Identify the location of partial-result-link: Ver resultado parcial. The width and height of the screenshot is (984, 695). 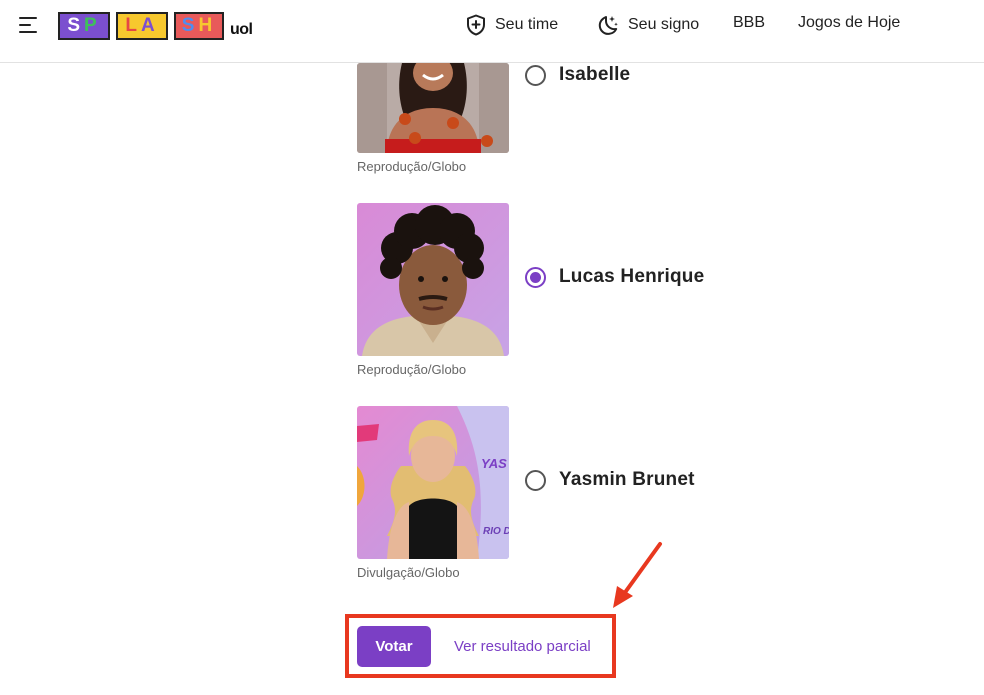
(522, 646).